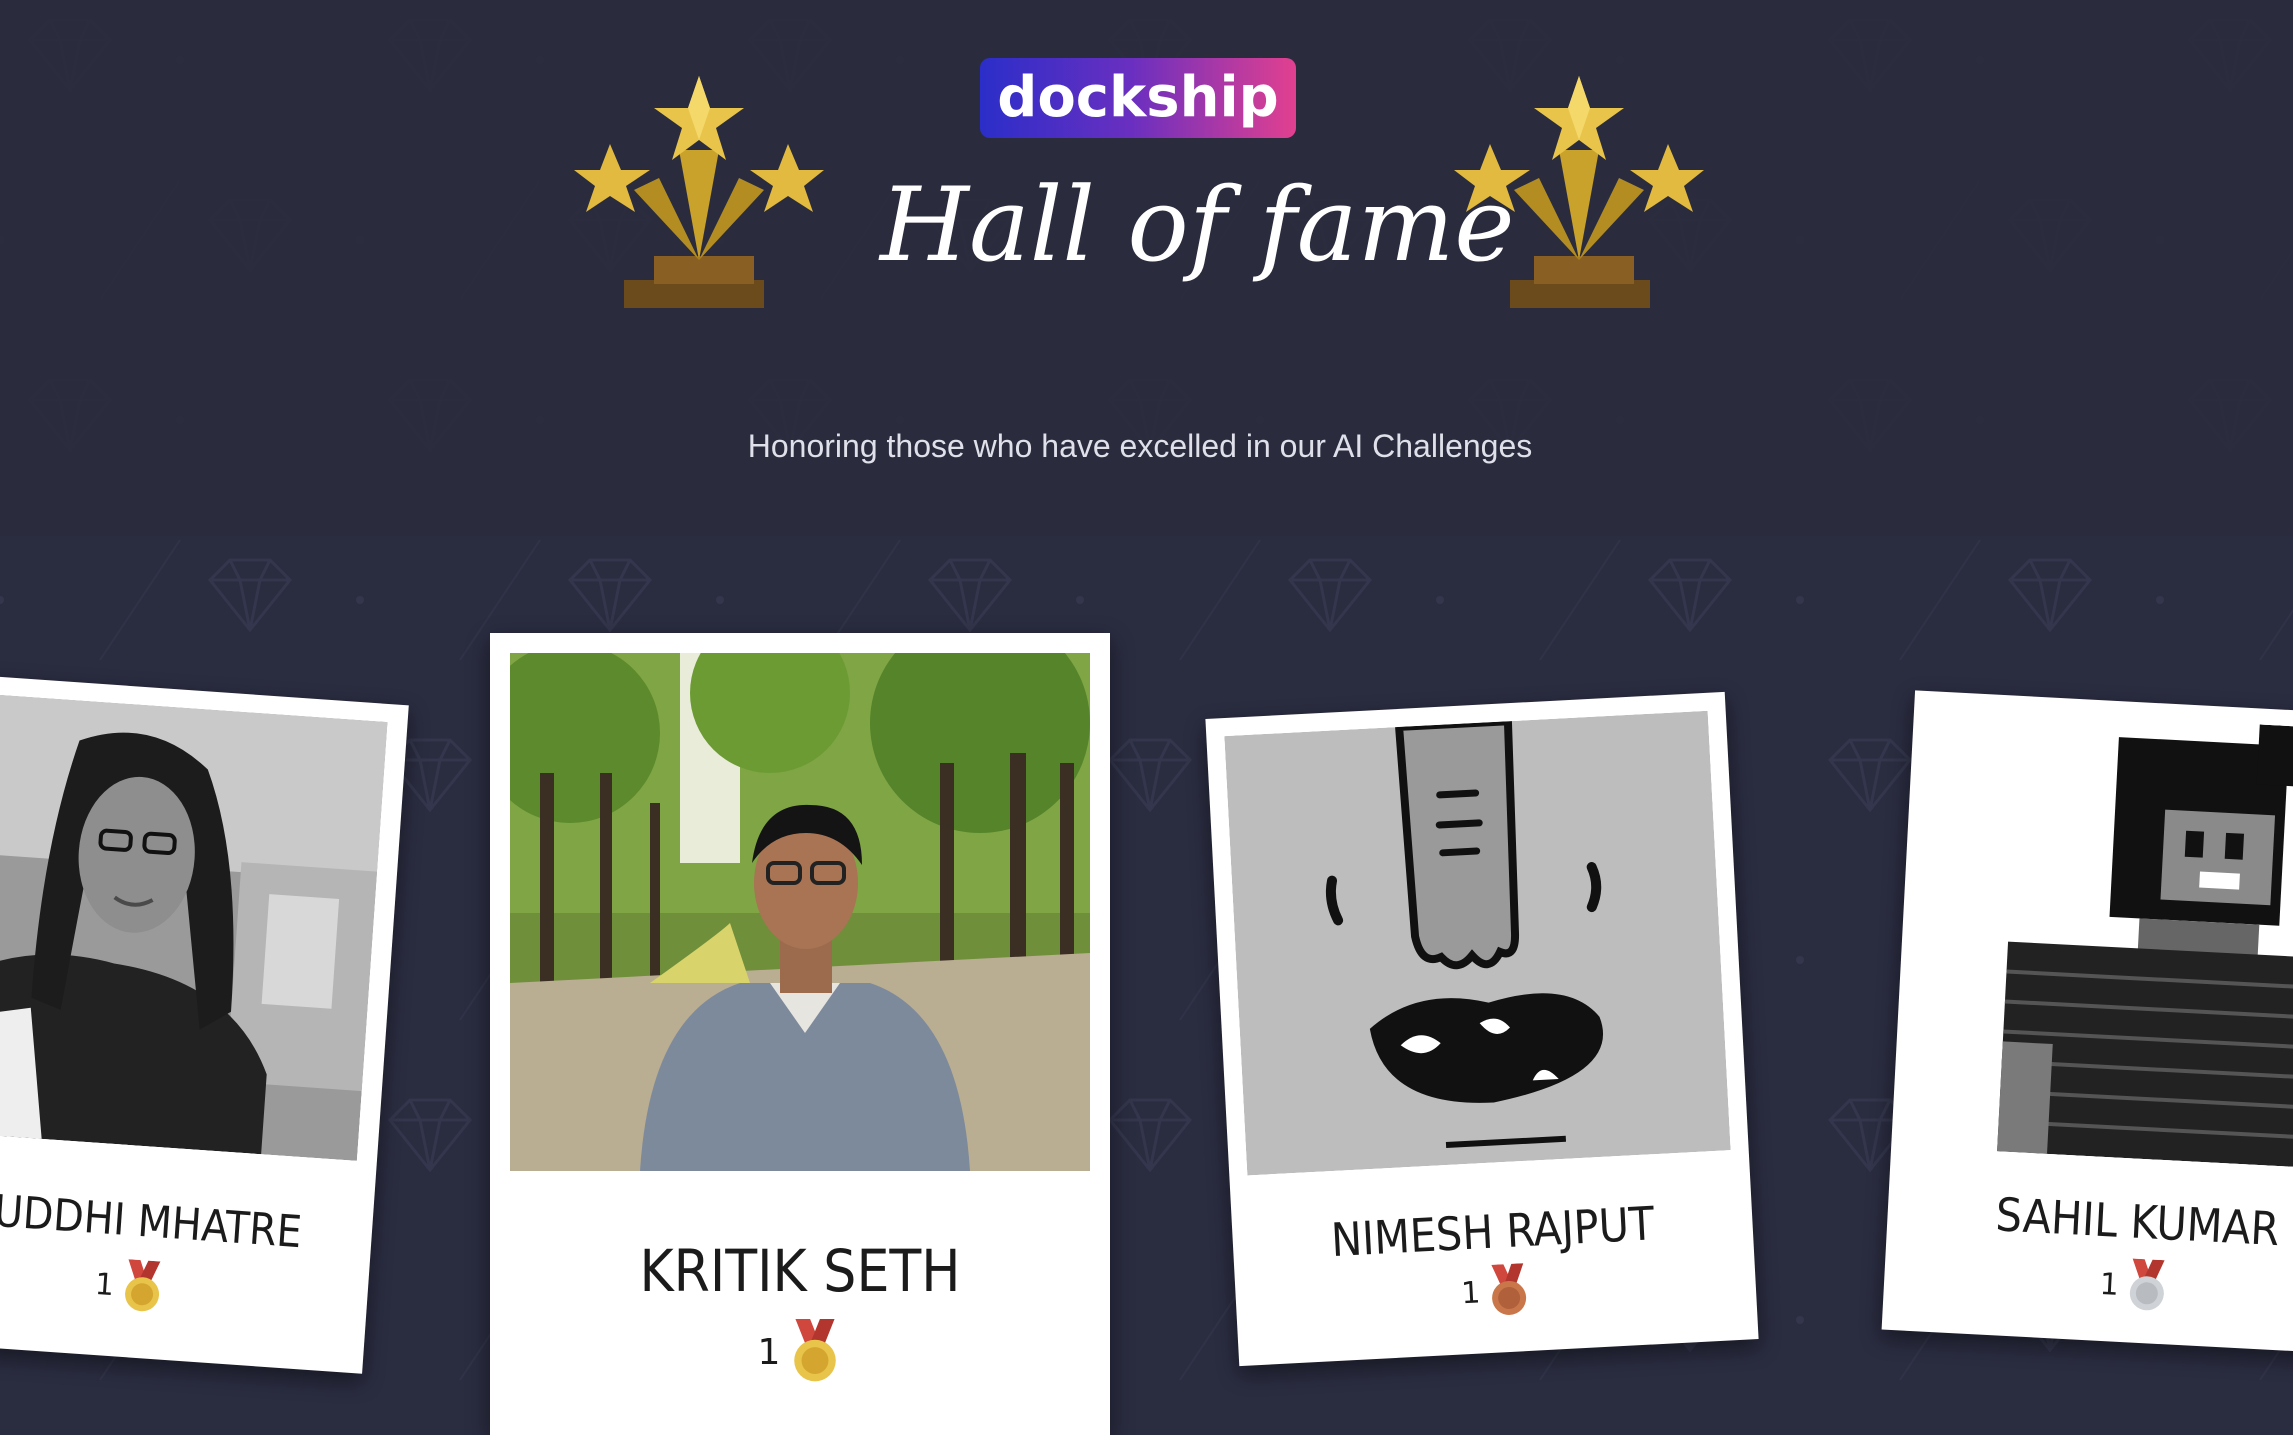 The width and height of the screenshot is (2293, 1435). Describe the element at coordinates (2147, 1284) in the screenshot. I see `silver-medal-icon` at that location.